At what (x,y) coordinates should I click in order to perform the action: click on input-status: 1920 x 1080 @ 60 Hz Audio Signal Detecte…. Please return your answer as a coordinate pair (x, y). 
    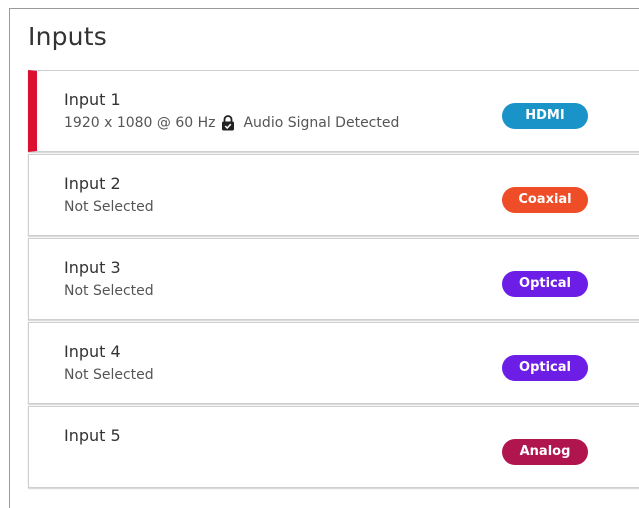
    Looking at the image, I should click on (231, 123).